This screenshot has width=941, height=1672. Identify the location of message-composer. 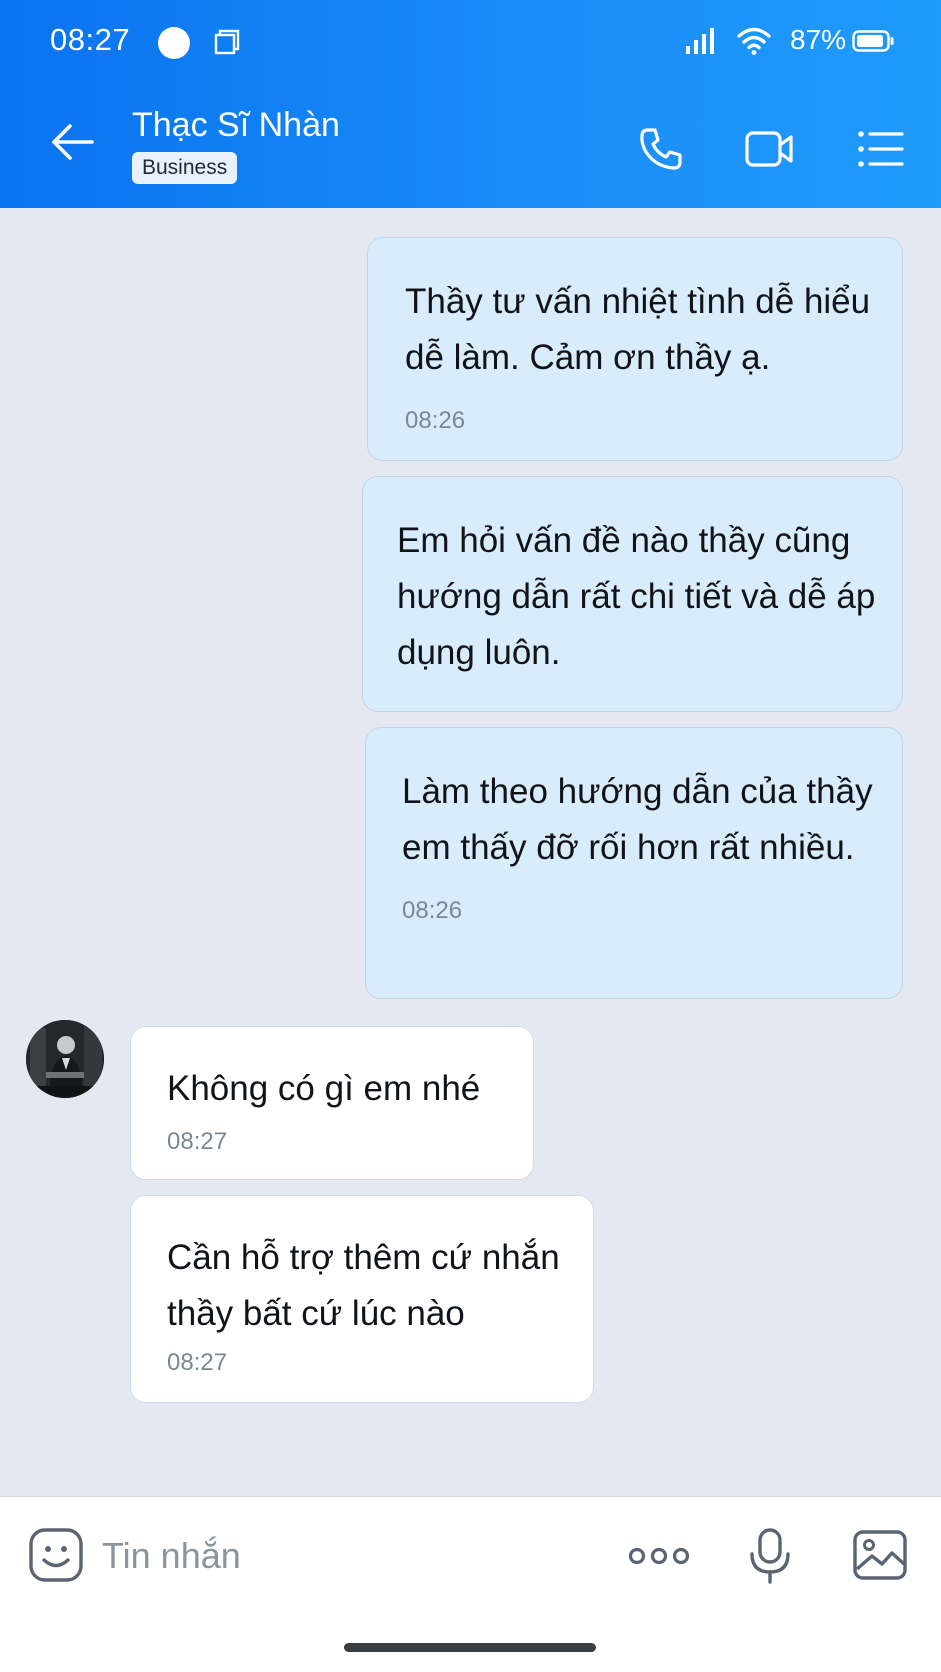
(470, 1584).